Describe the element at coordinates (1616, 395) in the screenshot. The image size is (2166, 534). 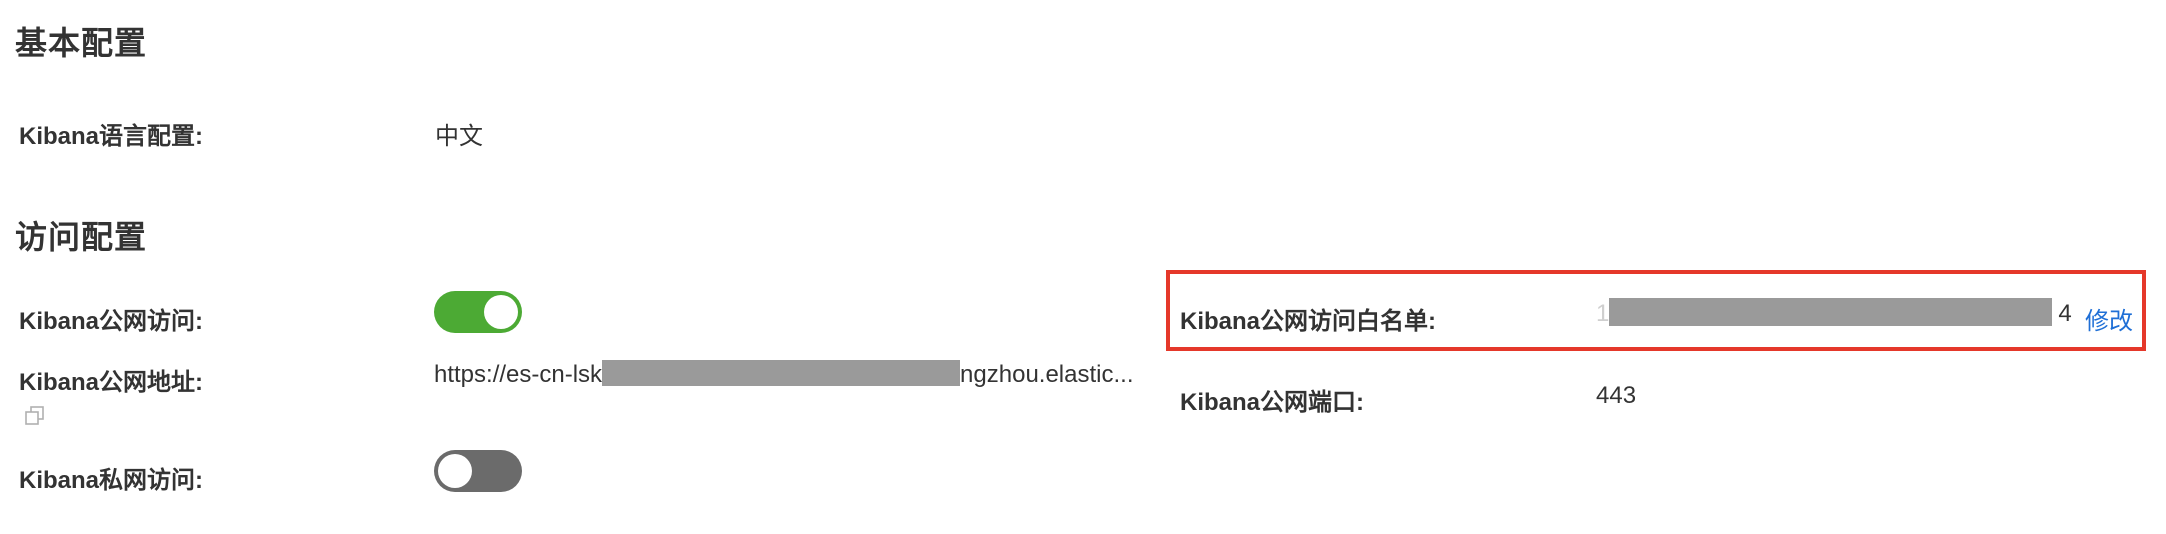
I see `kibana-public-port-value: 443` at that location.